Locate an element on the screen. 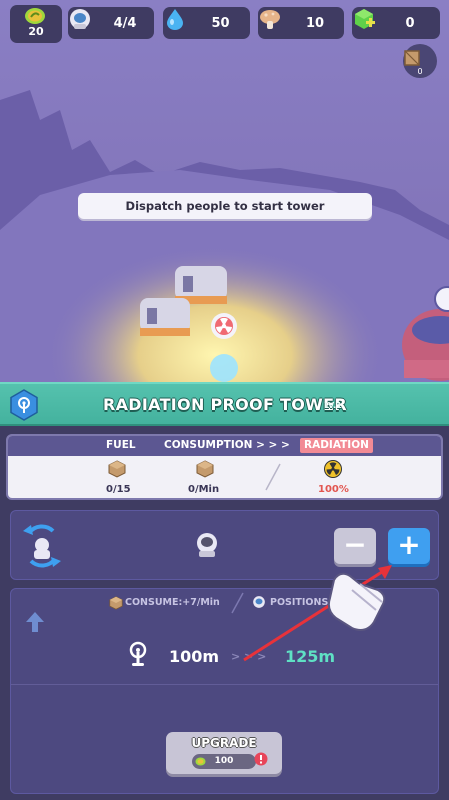  remove-worker-button: − is located at coordinates (355, 546).